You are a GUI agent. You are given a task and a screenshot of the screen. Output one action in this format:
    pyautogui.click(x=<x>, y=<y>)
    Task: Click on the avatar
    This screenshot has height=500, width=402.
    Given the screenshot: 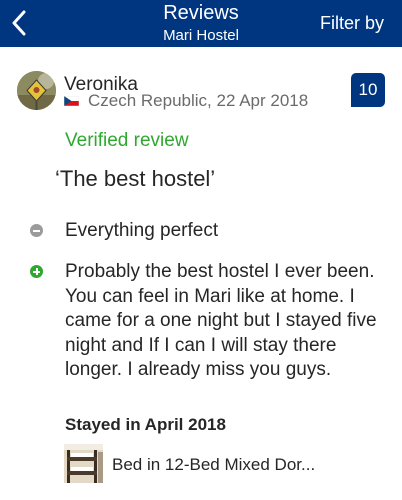 What is the action you would take?
    pyautogui.click(x=36, y=90)
    